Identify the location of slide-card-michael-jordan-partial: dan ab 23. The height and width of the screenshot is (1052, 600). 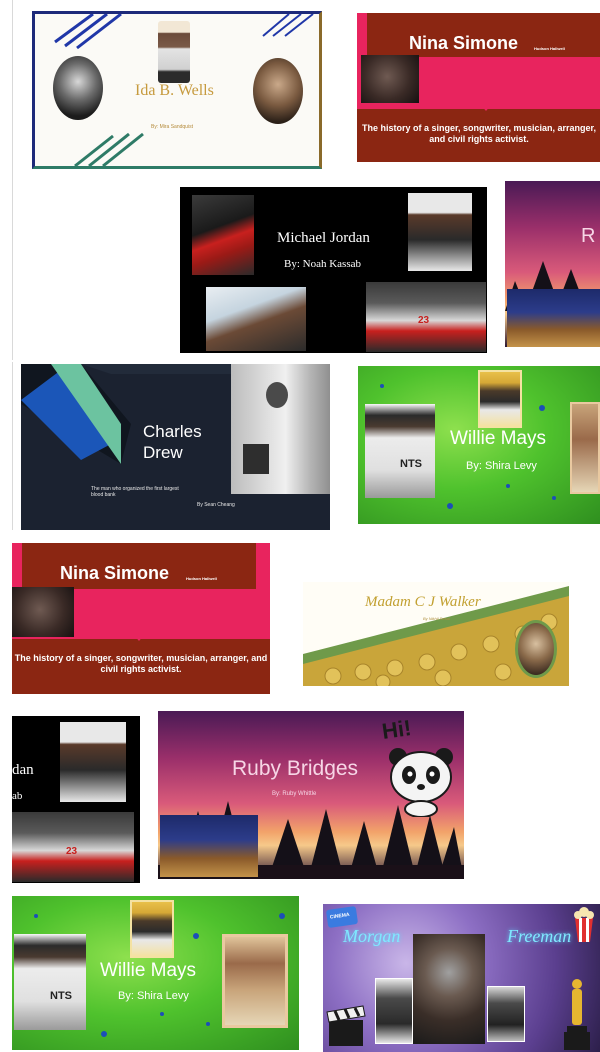
(76, 799).